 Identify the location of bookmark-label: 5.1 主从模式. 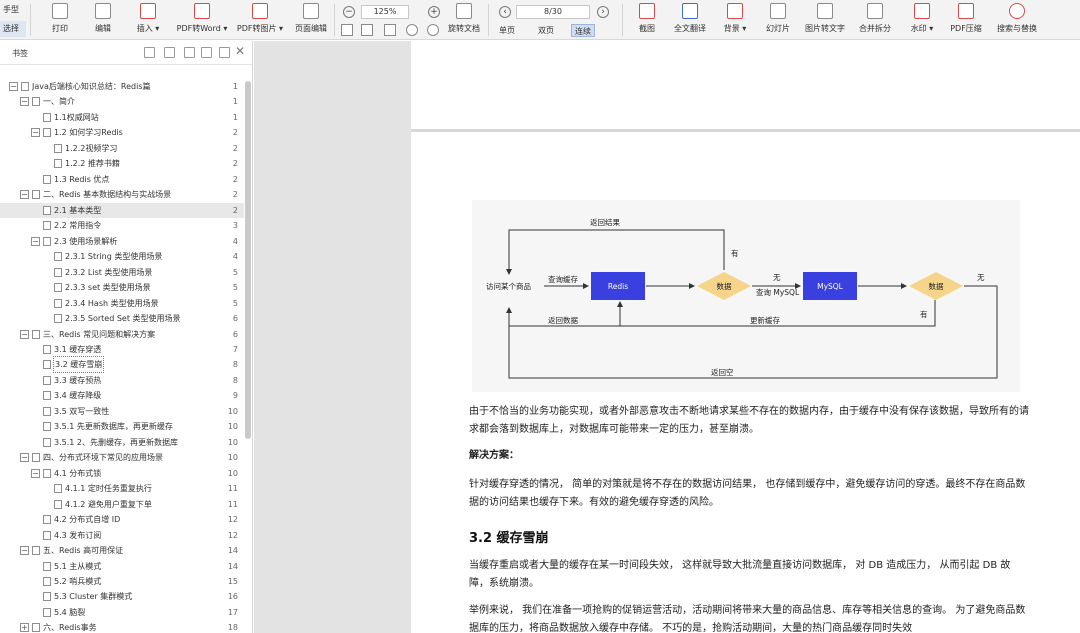
(78, 566).